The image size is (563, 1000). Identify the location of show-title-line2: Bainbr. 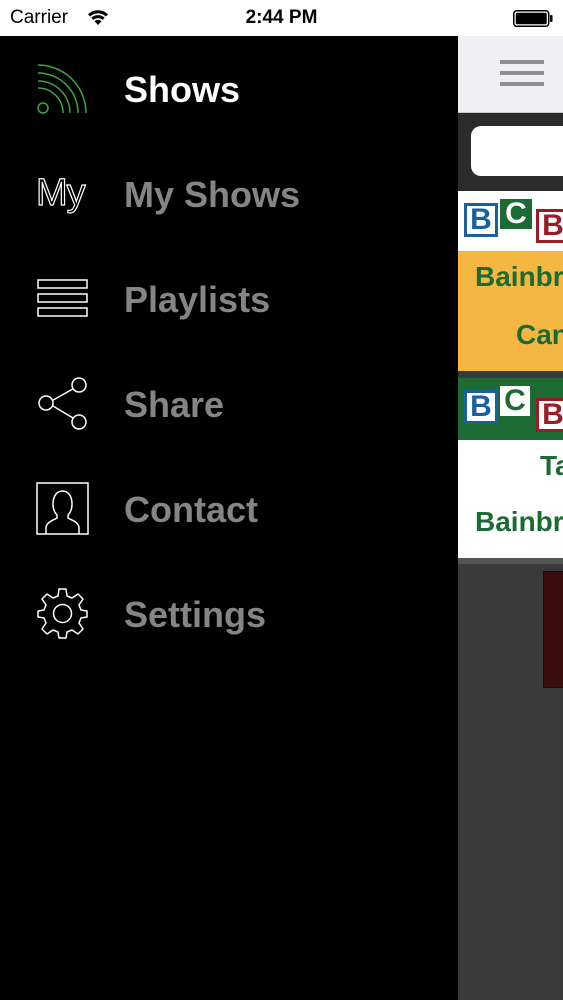
(519, 521).